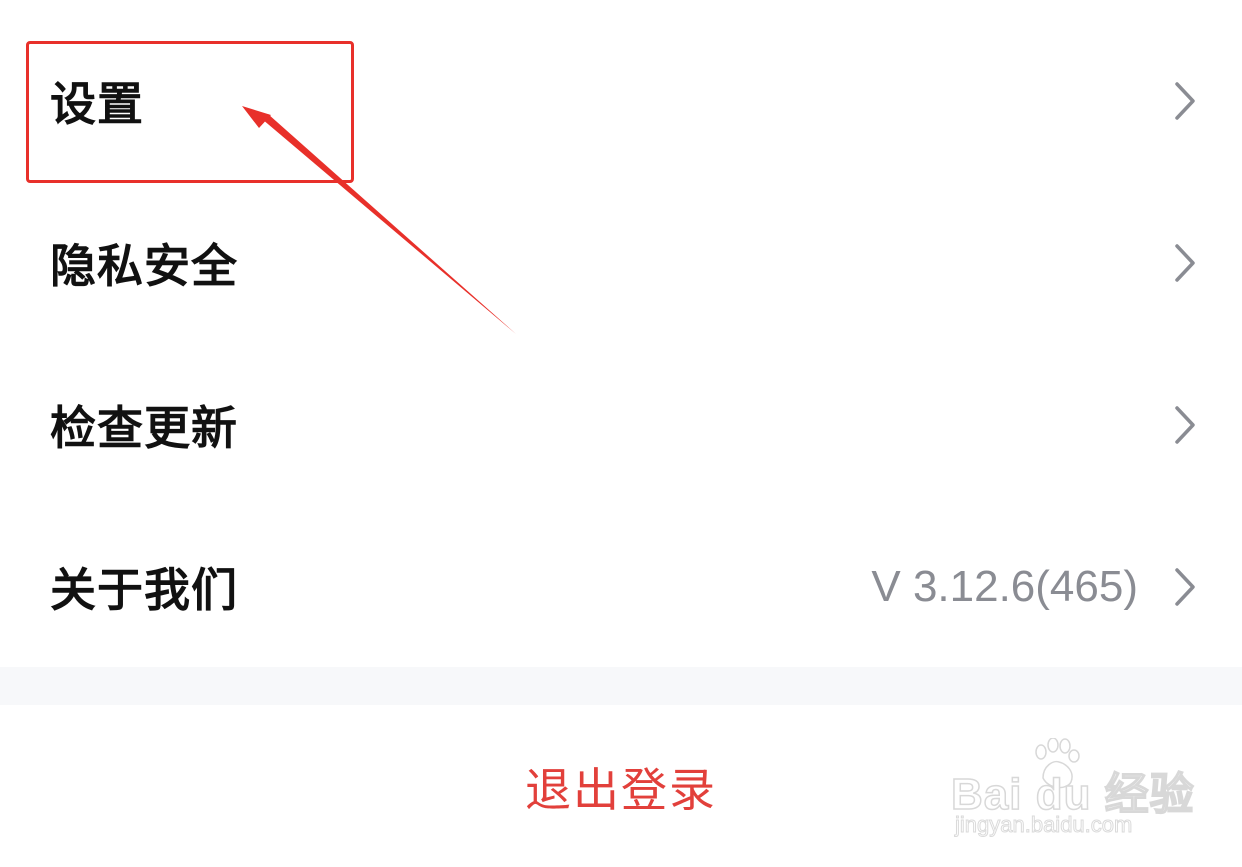  I want to click on logout-label: 退出登录, so click(621, 790).